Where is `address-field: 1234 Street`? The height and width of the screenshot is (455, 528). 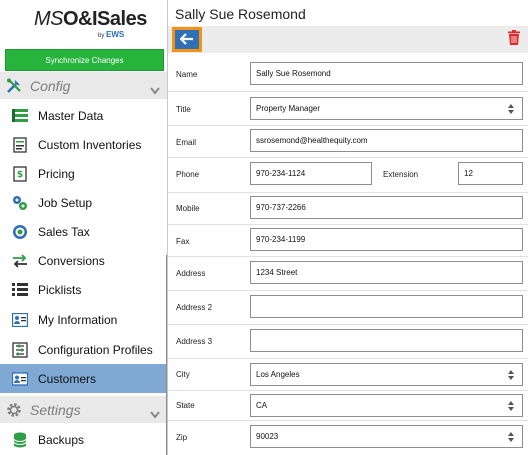
address-field: 1234 Street is located at coordinates (386, 272).